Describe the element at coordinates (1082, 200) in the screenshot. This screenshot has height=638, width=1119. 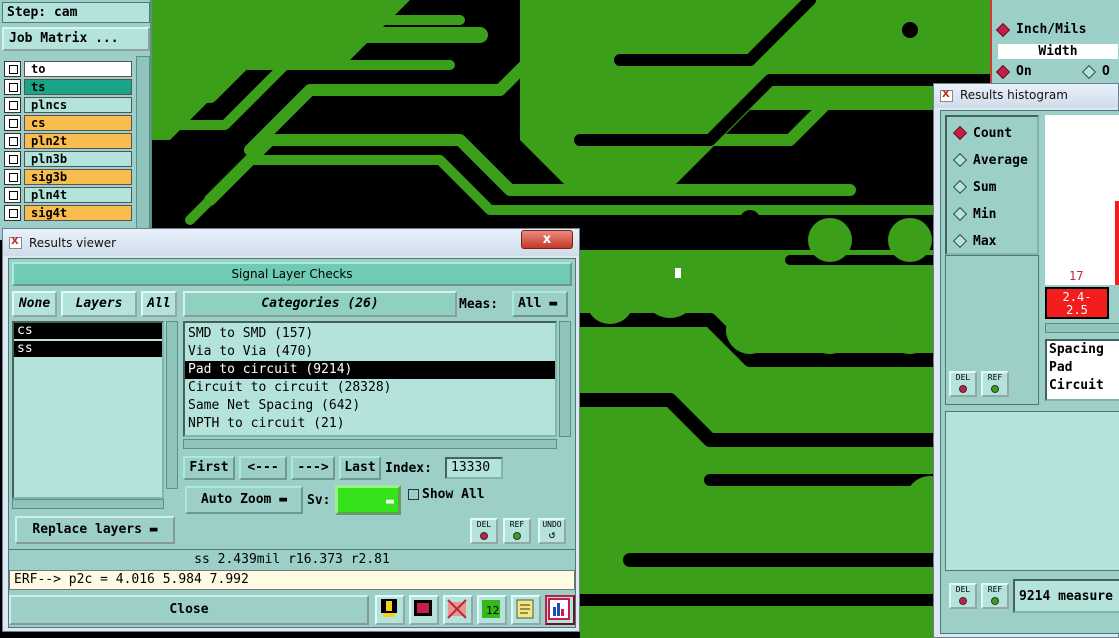
I see `histogram-chart: 17` at that location.